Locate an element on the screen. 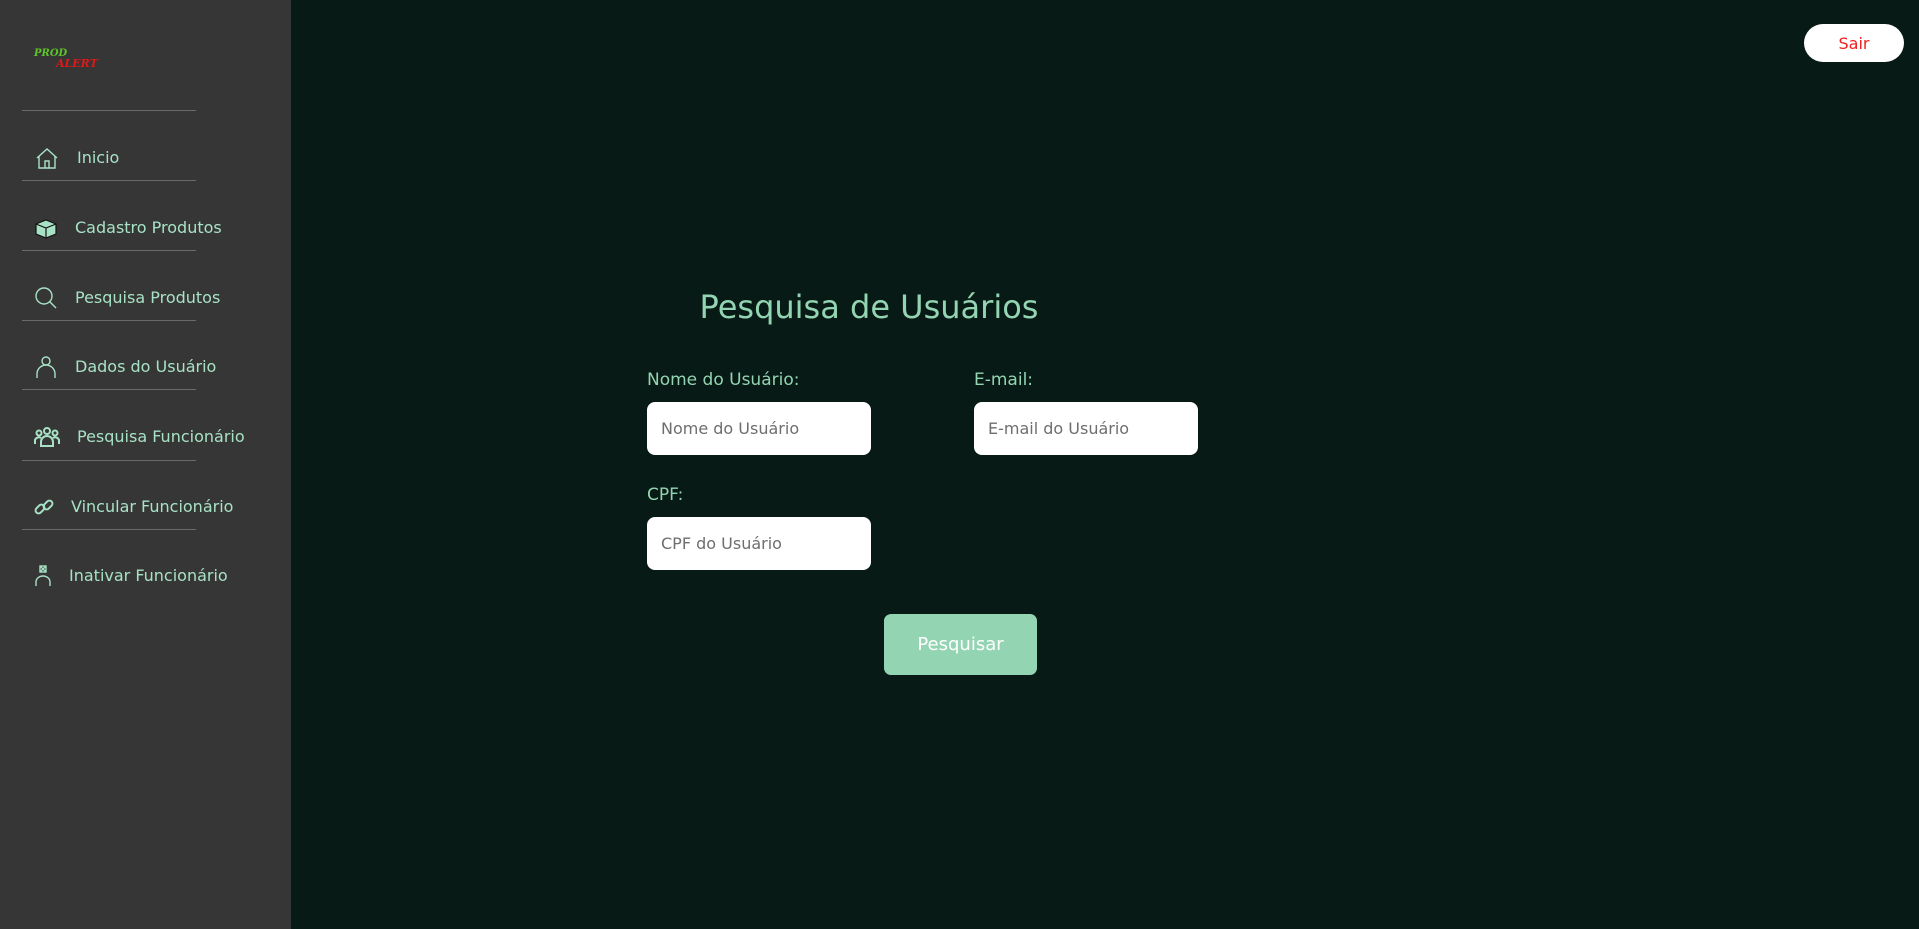 The height and width of the screenshot is (929, 1919). cpf-input is located at coordinates (759, 543).